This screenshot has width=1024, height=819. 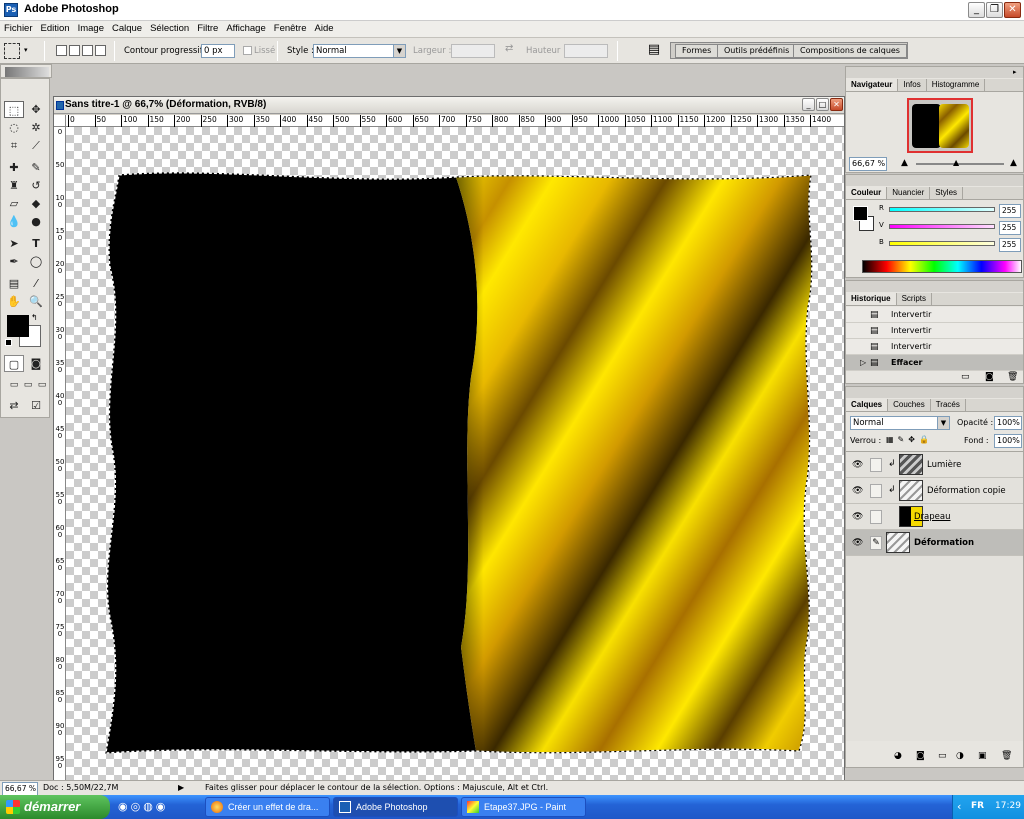 I want to click on crop-tool-icon: ⌗, so click(x=14, y=145).